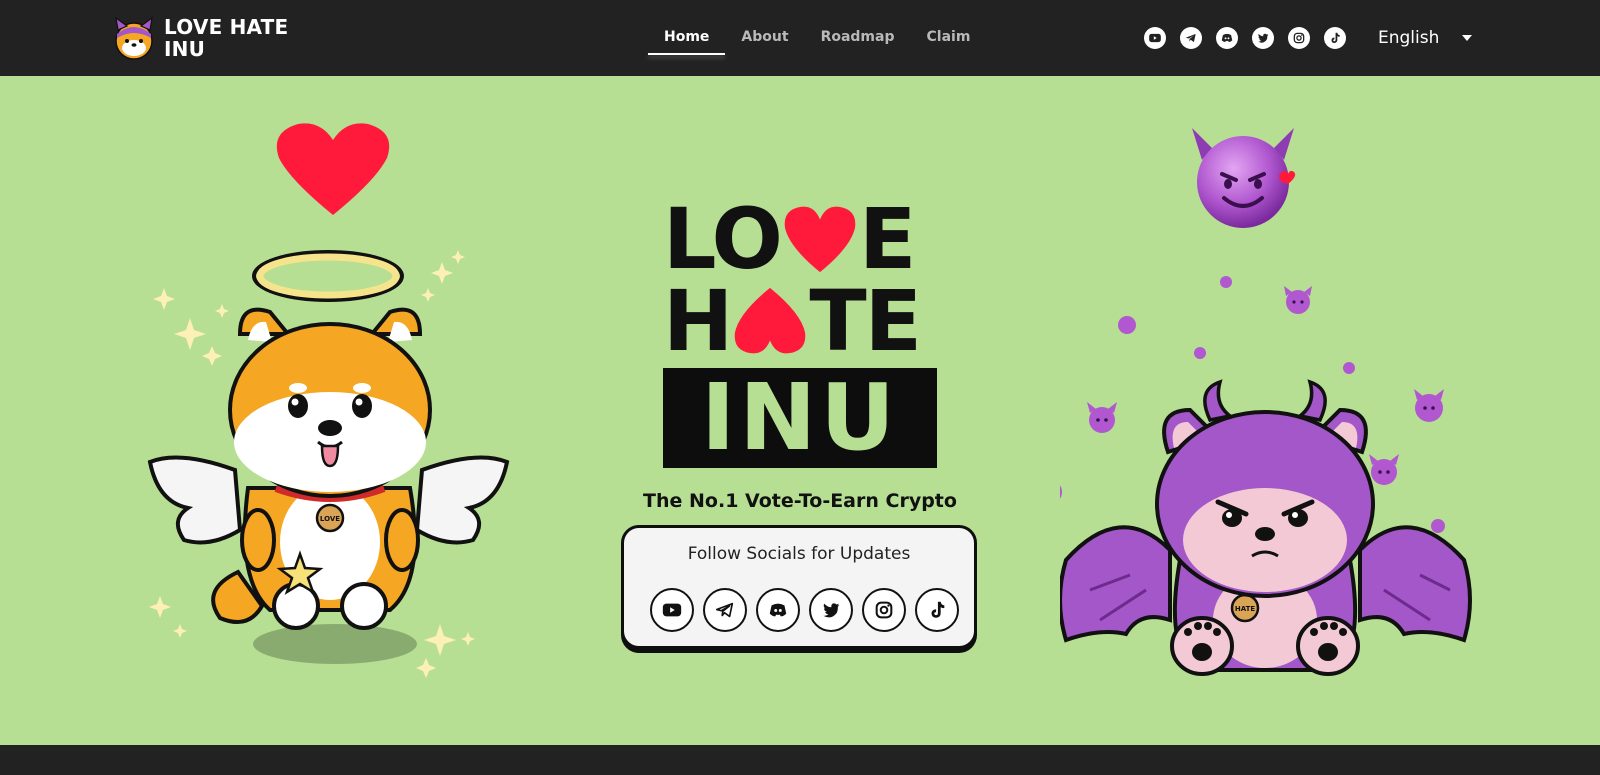 This screenshot has width=1600, height=775. I want to click on hero-social-links, so click(804, 610).